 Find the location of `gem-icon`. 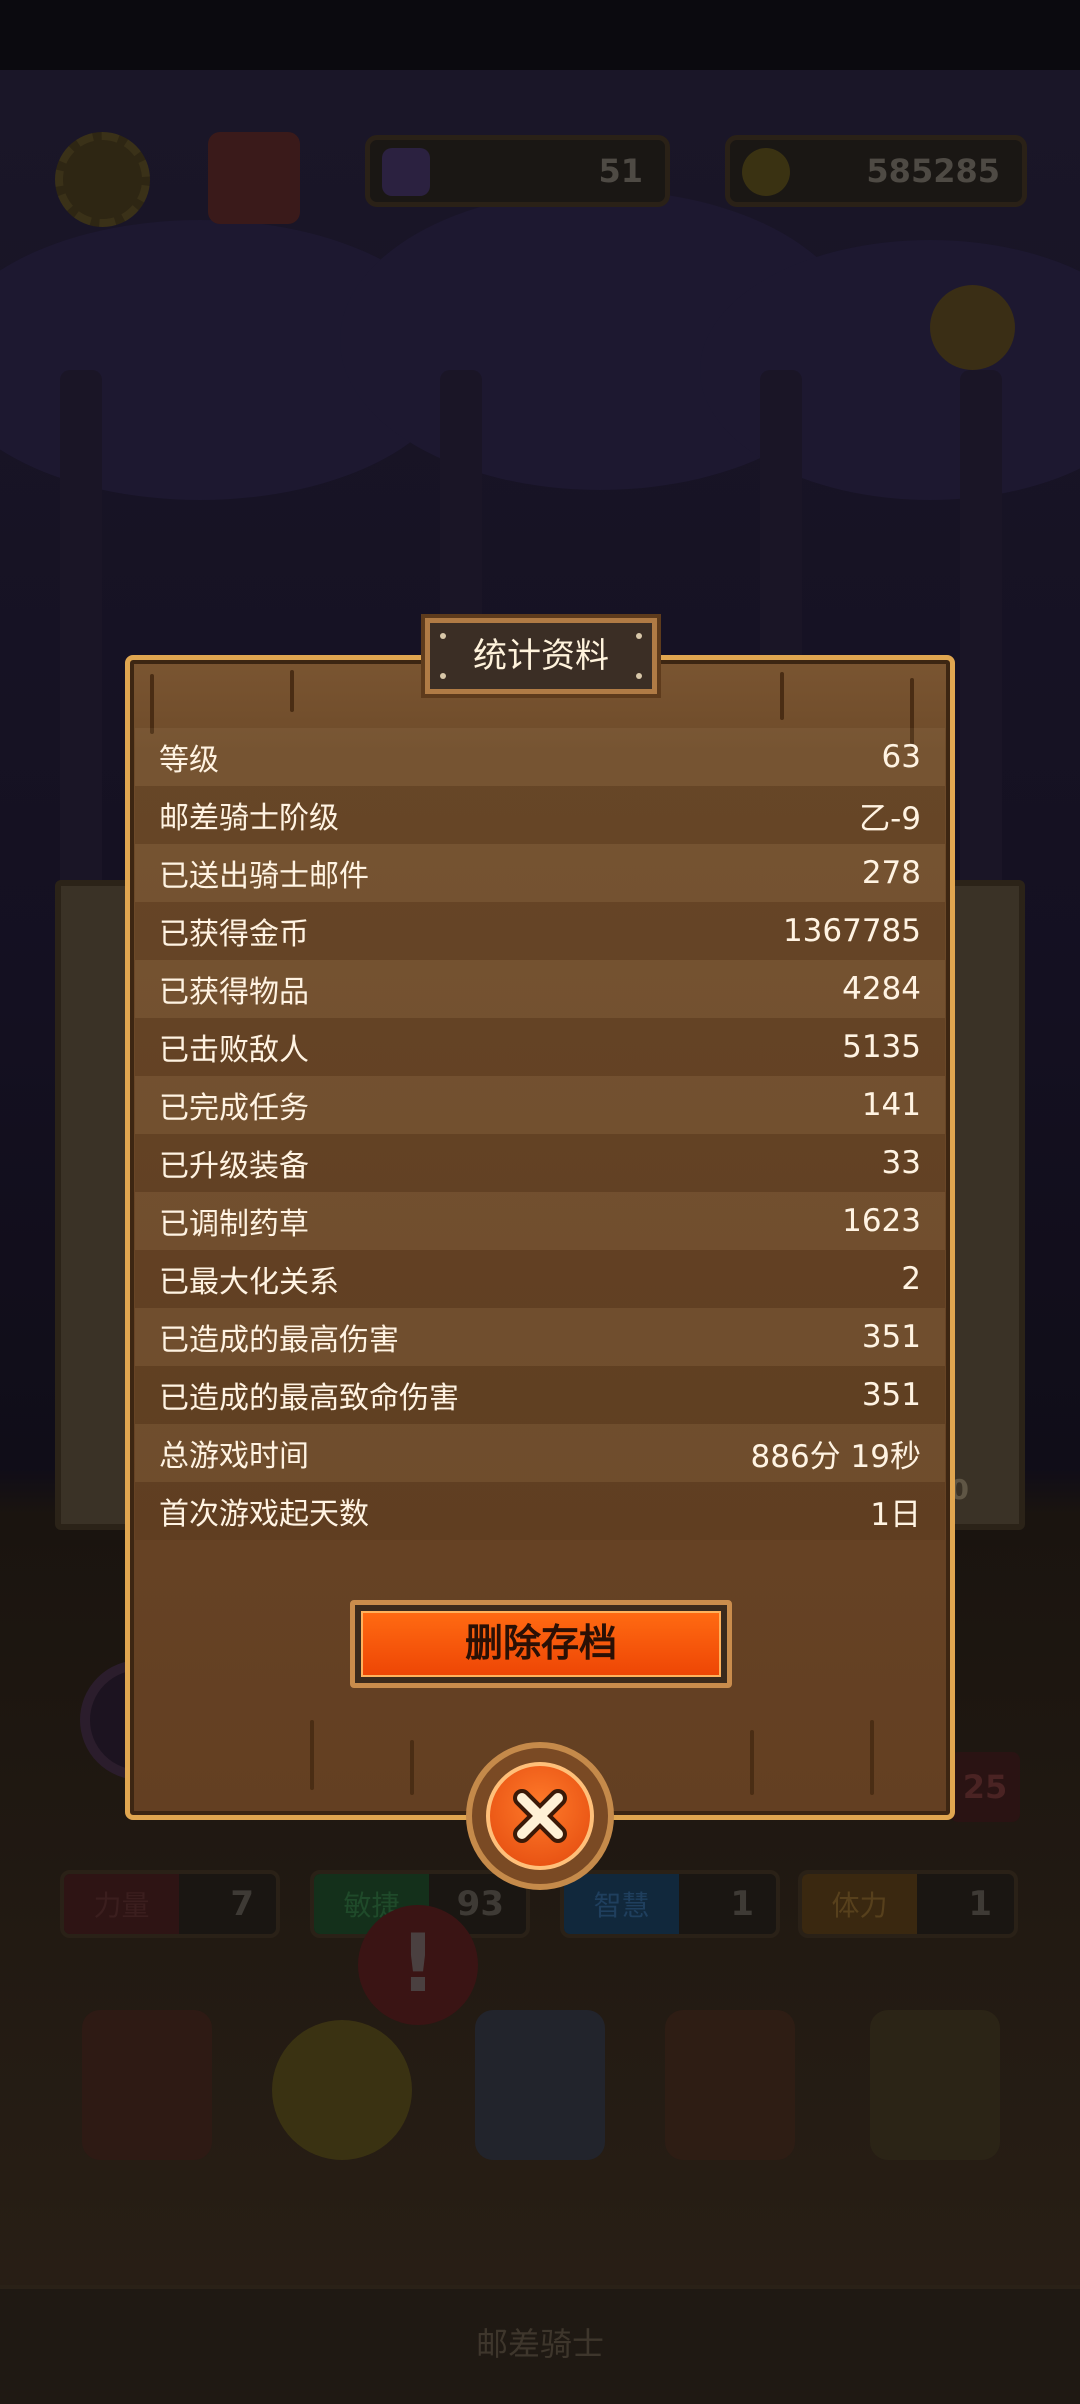

gem-icon is located at coordinates (406, 172).